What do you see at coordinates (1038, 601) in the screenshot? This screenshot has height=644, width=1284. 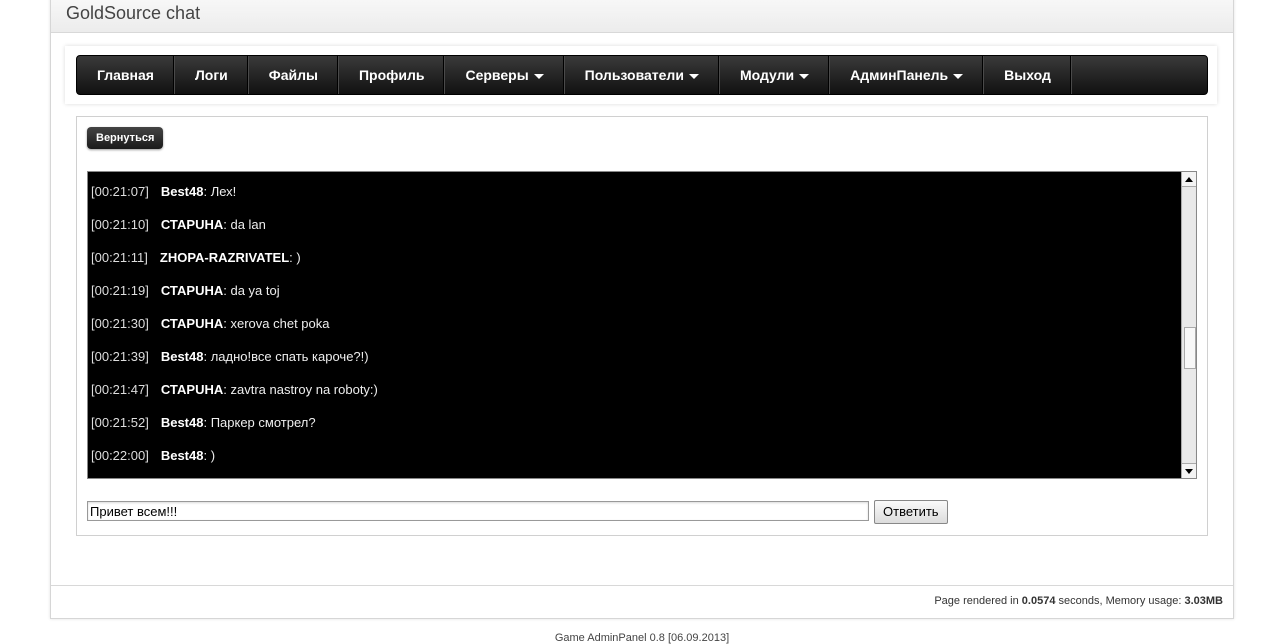 I see `render-time: 0.0574` at bounding box center [1038, 601].